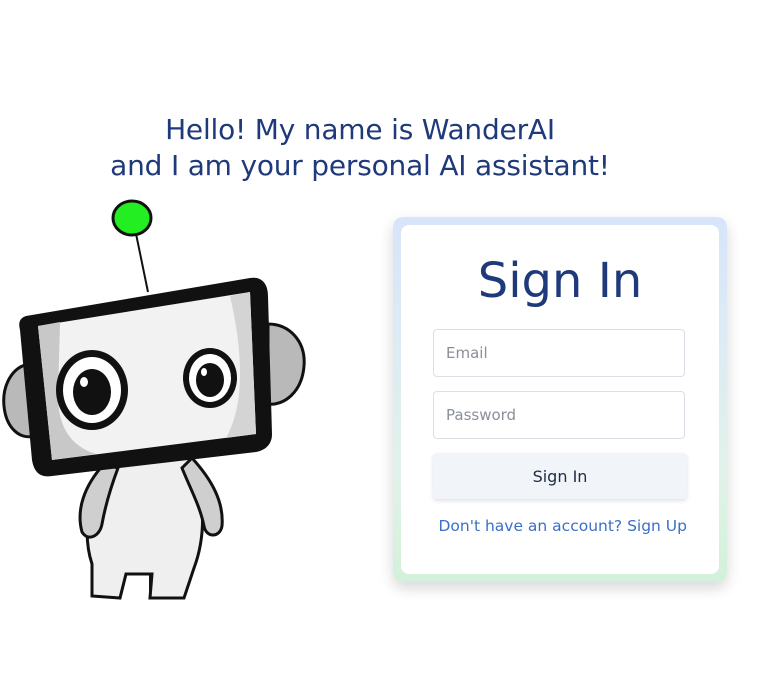  What do you see at coordinates (360, 165) in the screenshot?
I see `greeting-line-2: and I am your personal AI assistant!` at bounding box center [360, 165].